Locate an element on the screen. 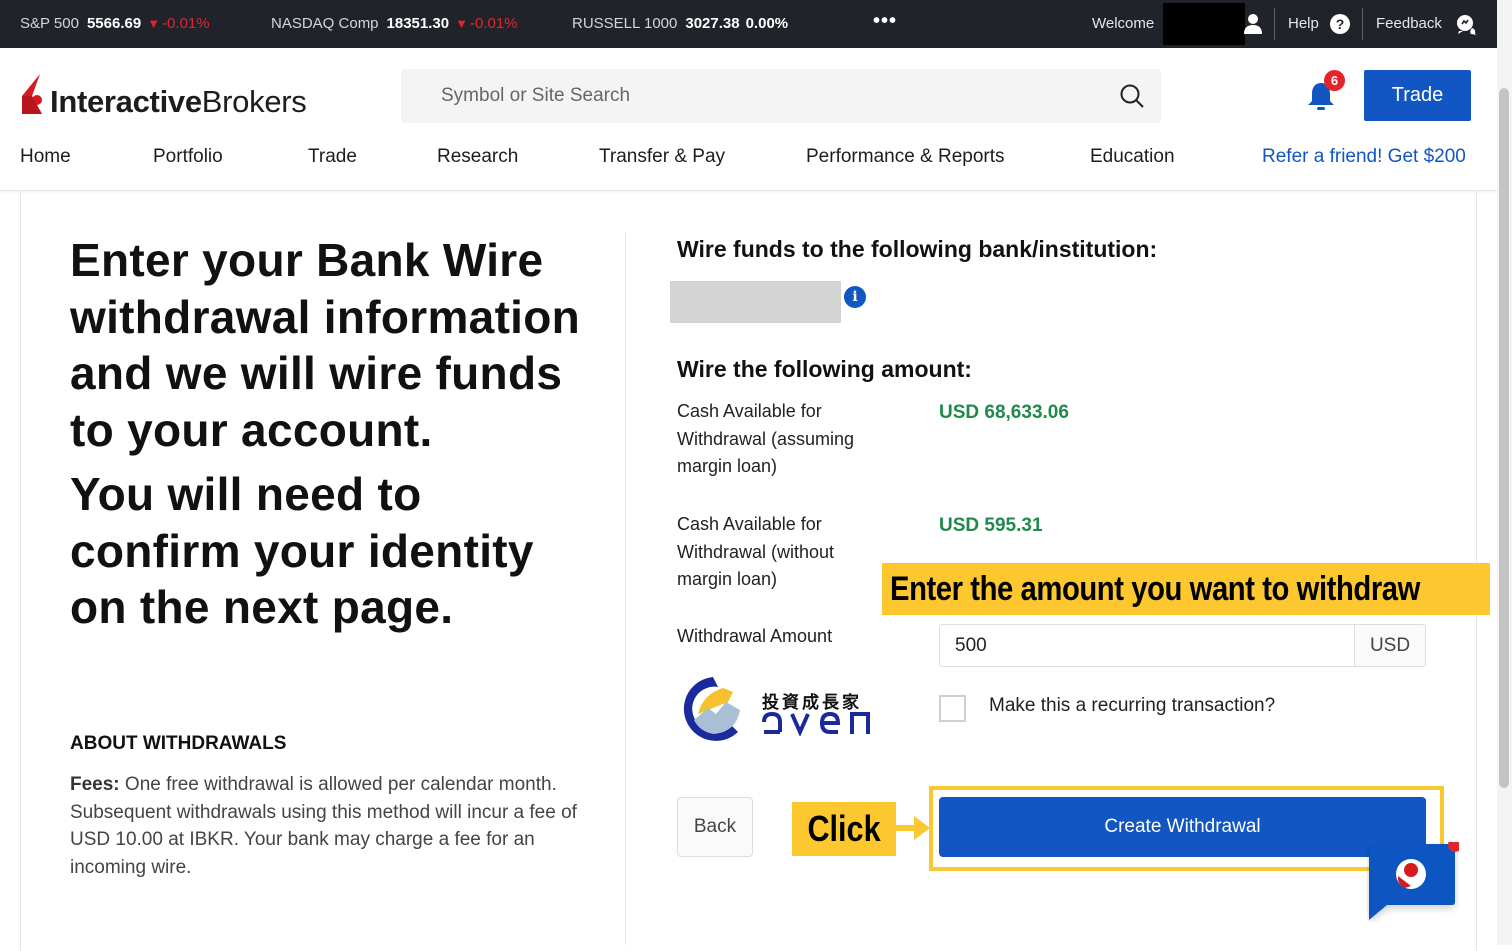 The width and height of the screenshot is (1512, 951). nav-item-transfer-pay: Transfer & Pay is located at coordinates (662, 157).